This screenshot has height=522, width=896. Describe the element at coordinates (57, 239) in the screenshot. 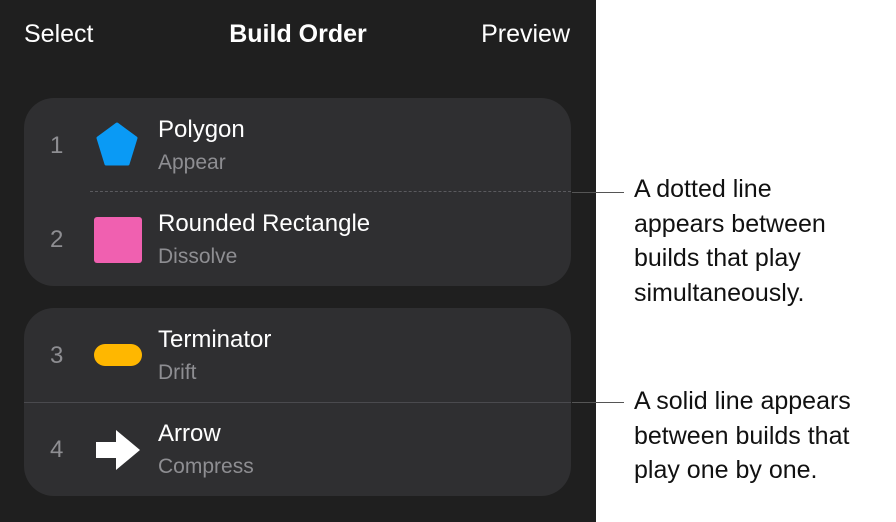

I see `build-number: 2` at that location.